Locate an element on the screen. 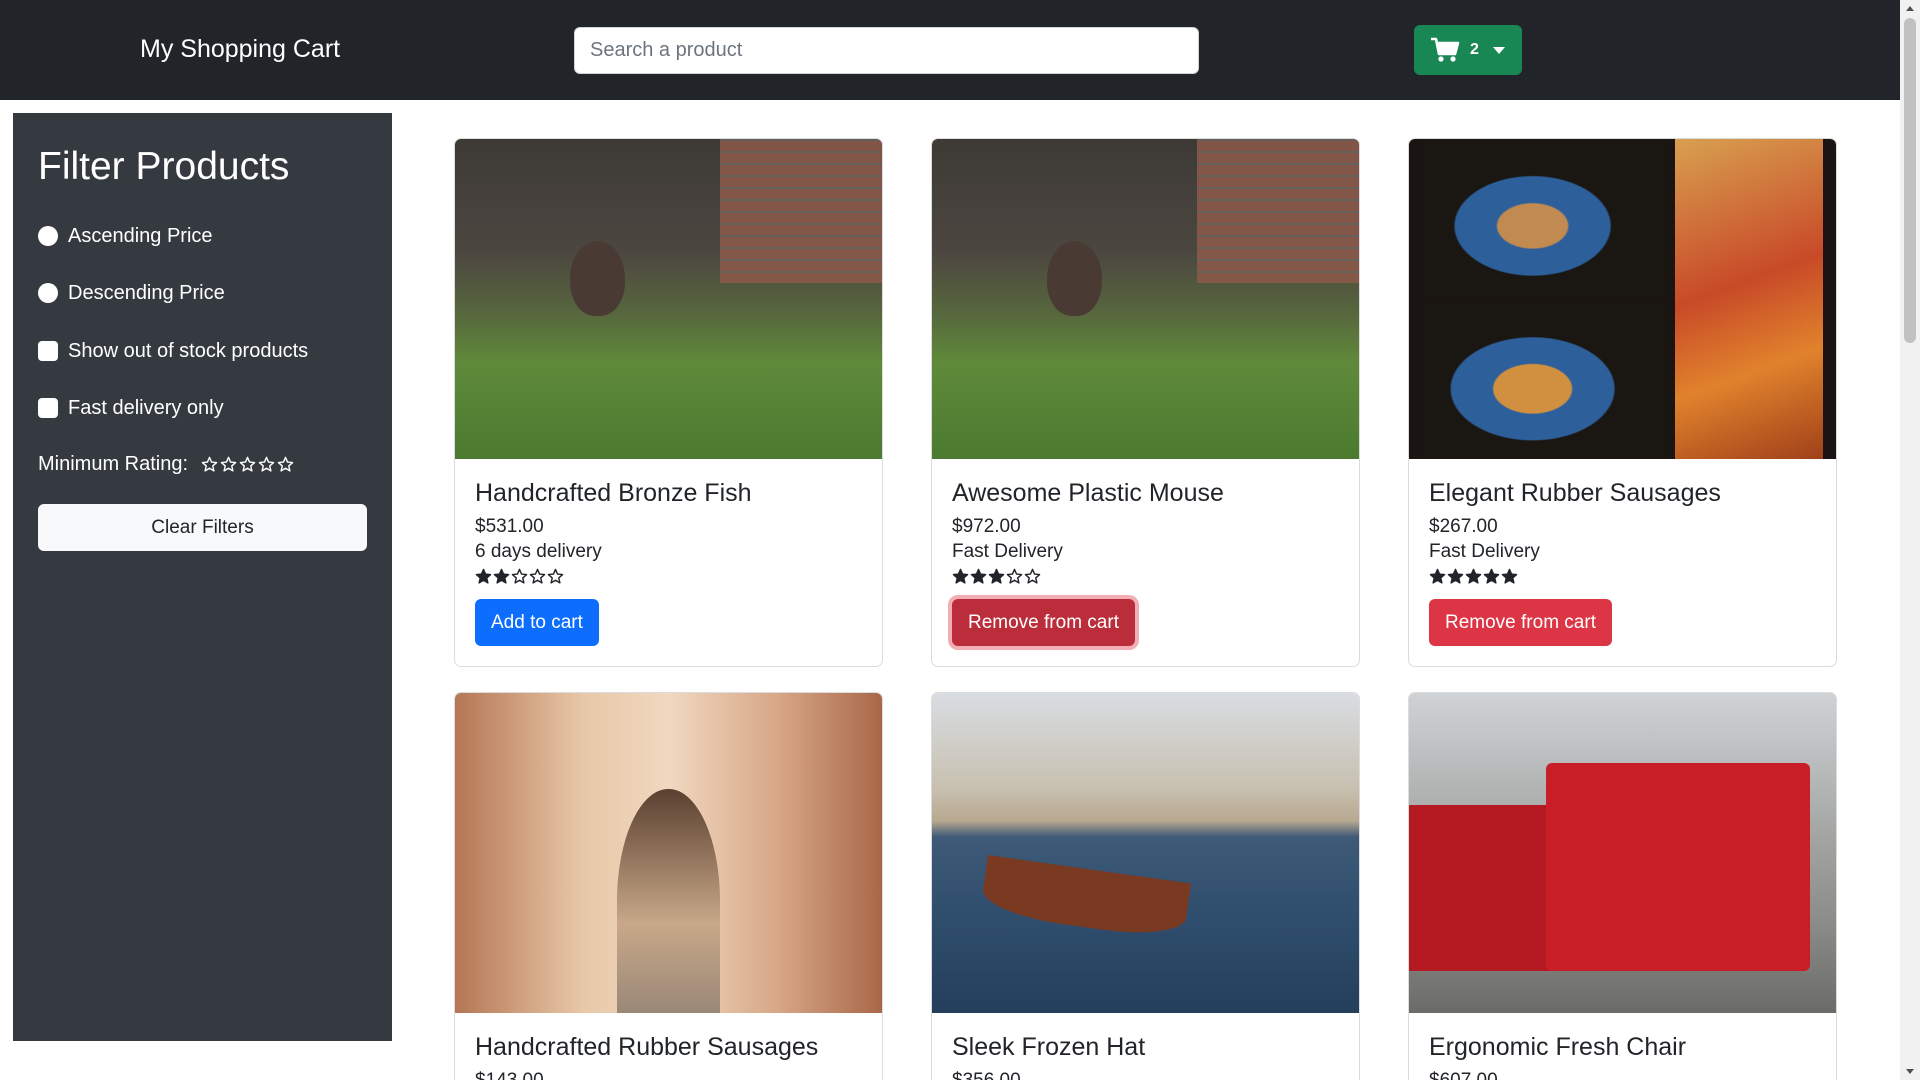 This screenshot has height=1080, width=1920. chevron-down-icon is located at coordinates (1498, 50).